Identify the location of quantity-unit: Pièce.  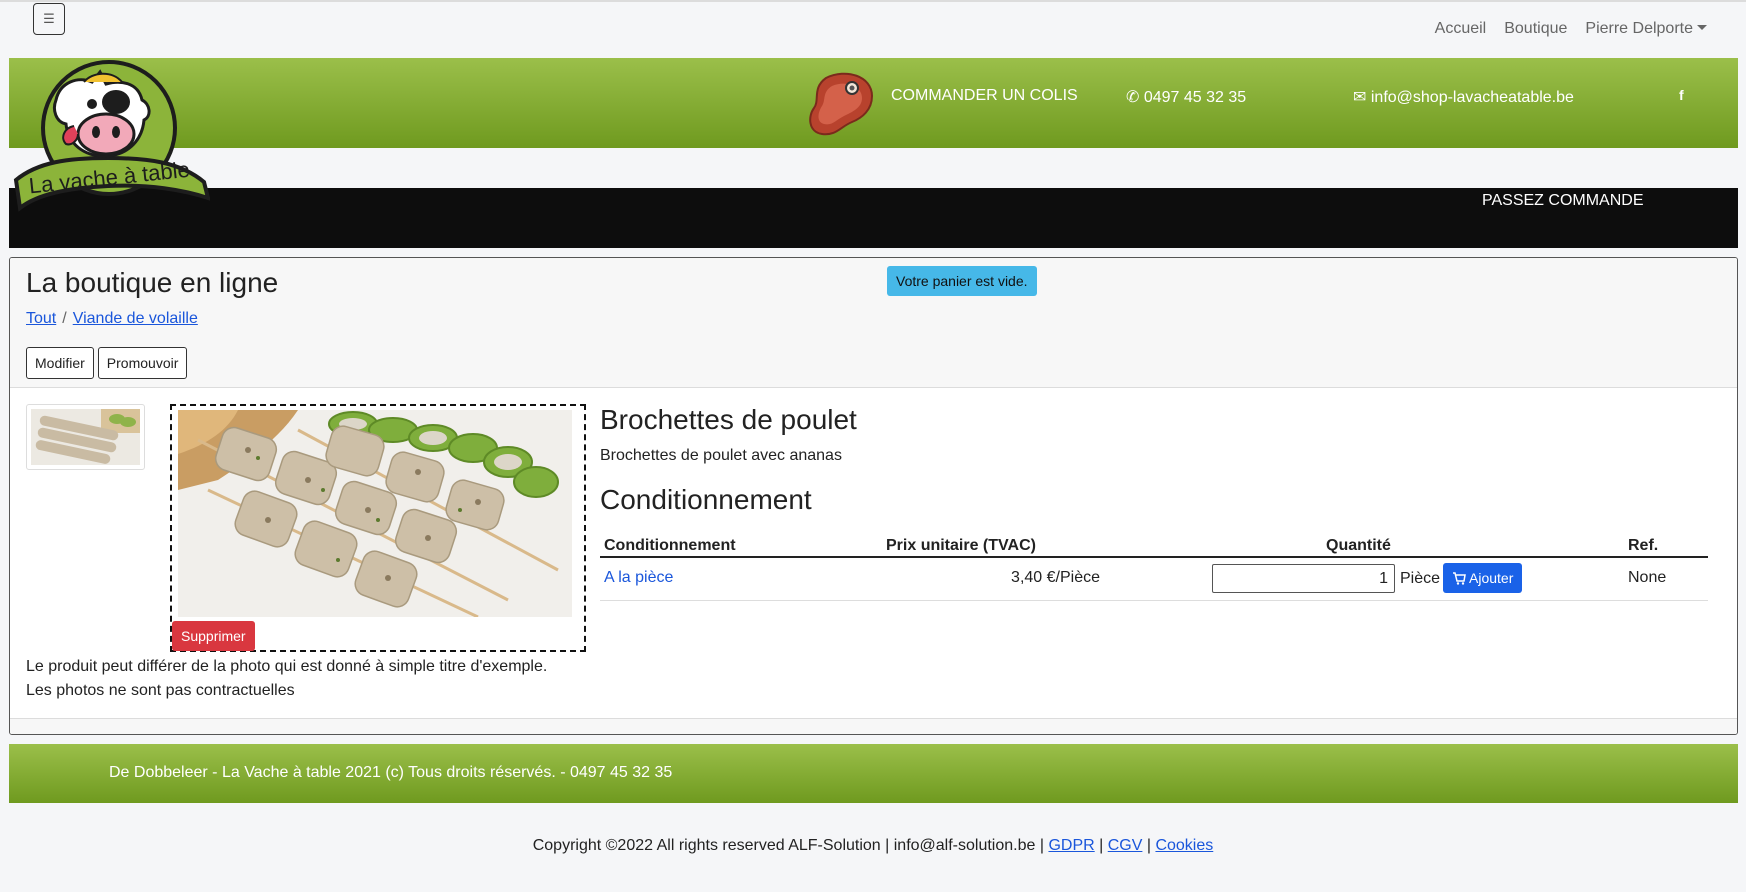
(1420, 578).